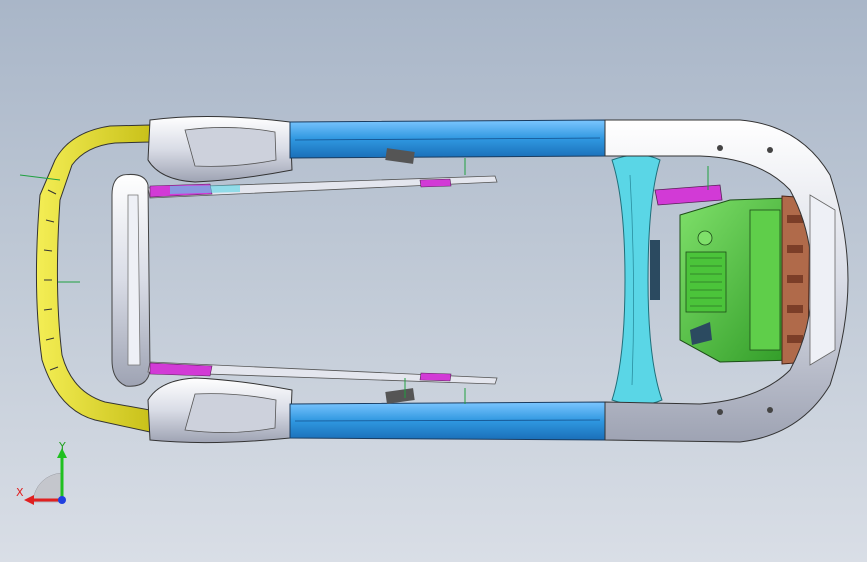 The height and width of the screenshot is (562, 867). Describe the element at coordinates (20, 492) in the screenshot. I see `x-axis-label: X` at that location.